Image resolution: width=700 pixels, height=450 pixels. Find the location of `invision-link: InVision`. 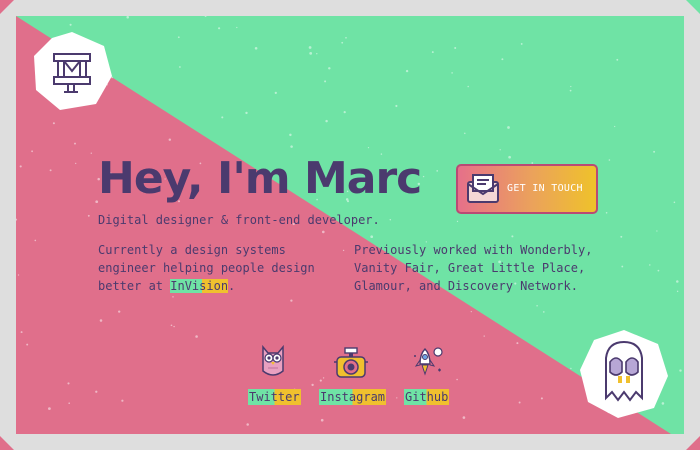

invision-link: InVision is located at coordinates (199, 286).